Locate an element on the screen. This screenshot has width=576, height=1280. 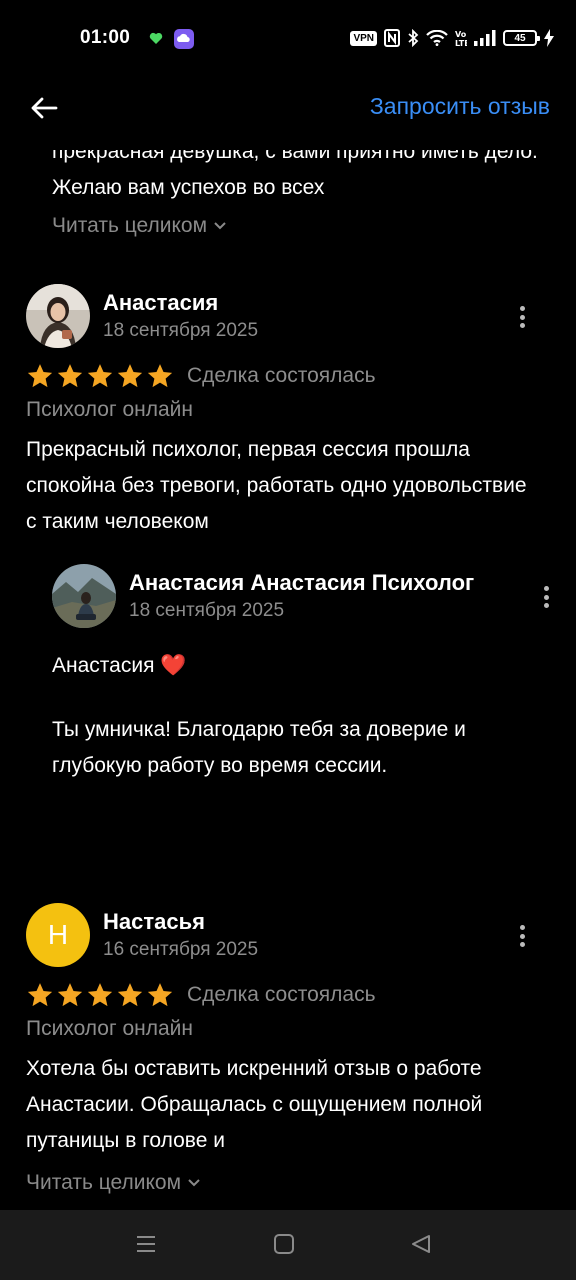
reviewer-avatar is located at coordinates (58, 316).